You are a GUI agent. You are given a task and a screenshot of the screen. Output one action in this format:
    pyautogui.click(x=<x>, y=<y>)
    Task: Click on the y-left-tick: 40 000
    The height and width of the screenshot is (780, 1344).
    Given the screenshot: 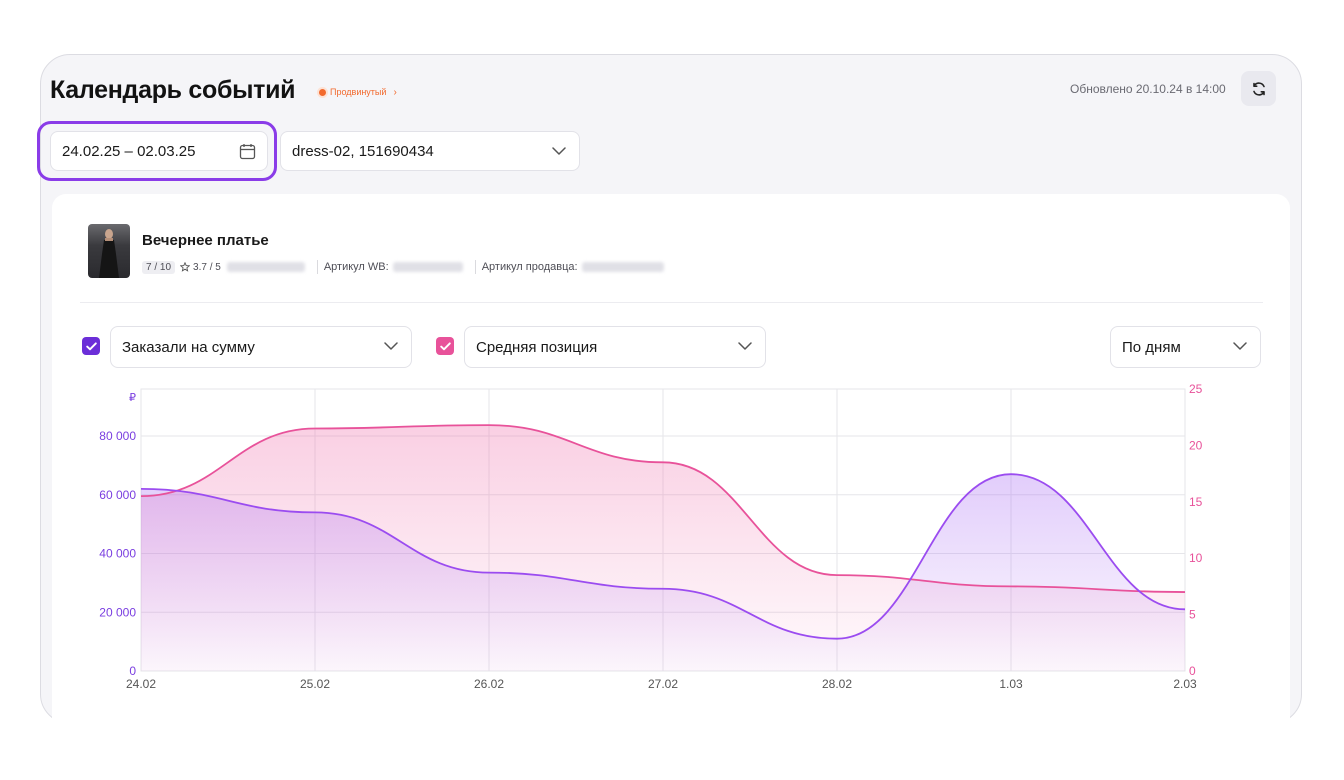 What is the action you would take?
    pyautogui.click(x=117, y=554)
    